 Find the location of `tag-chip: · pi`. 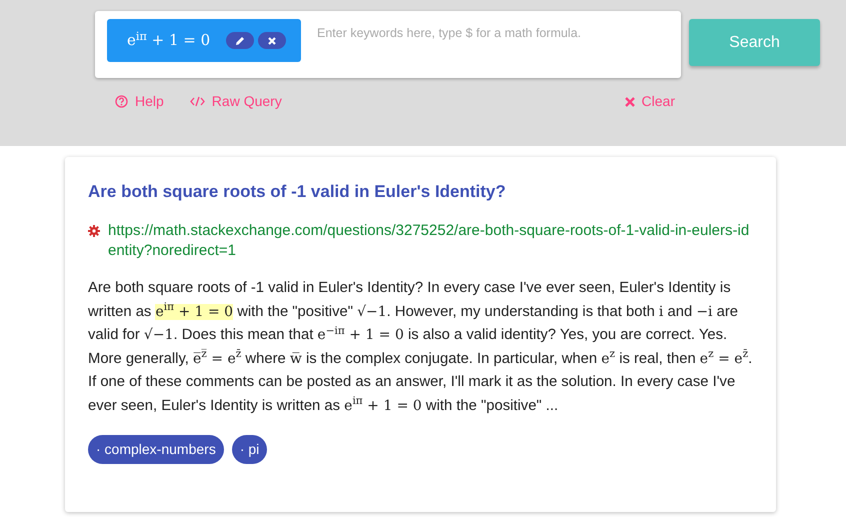

tag-chip: · pi is located at coordinates (250, 449).